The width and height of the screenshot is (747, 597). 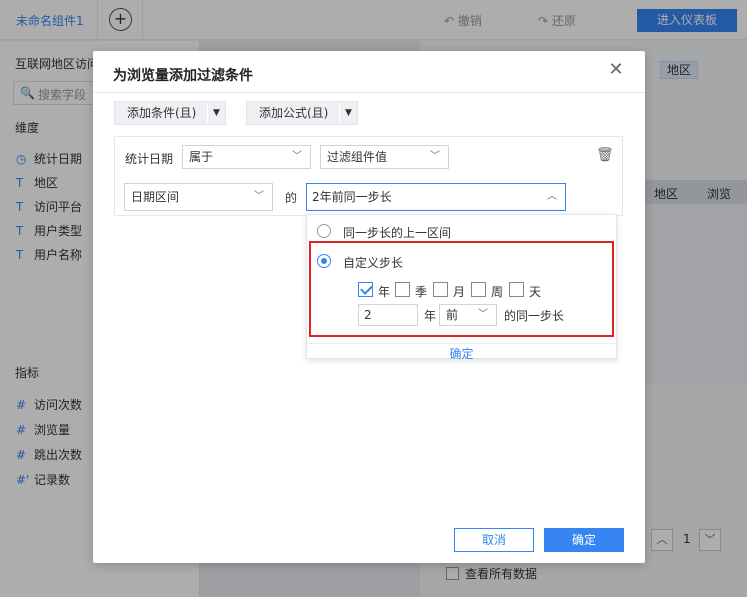 What do you see at coordinates (516, 289) in the screenshot?
I see `checkbox-day` at bounding box center [516, 289].